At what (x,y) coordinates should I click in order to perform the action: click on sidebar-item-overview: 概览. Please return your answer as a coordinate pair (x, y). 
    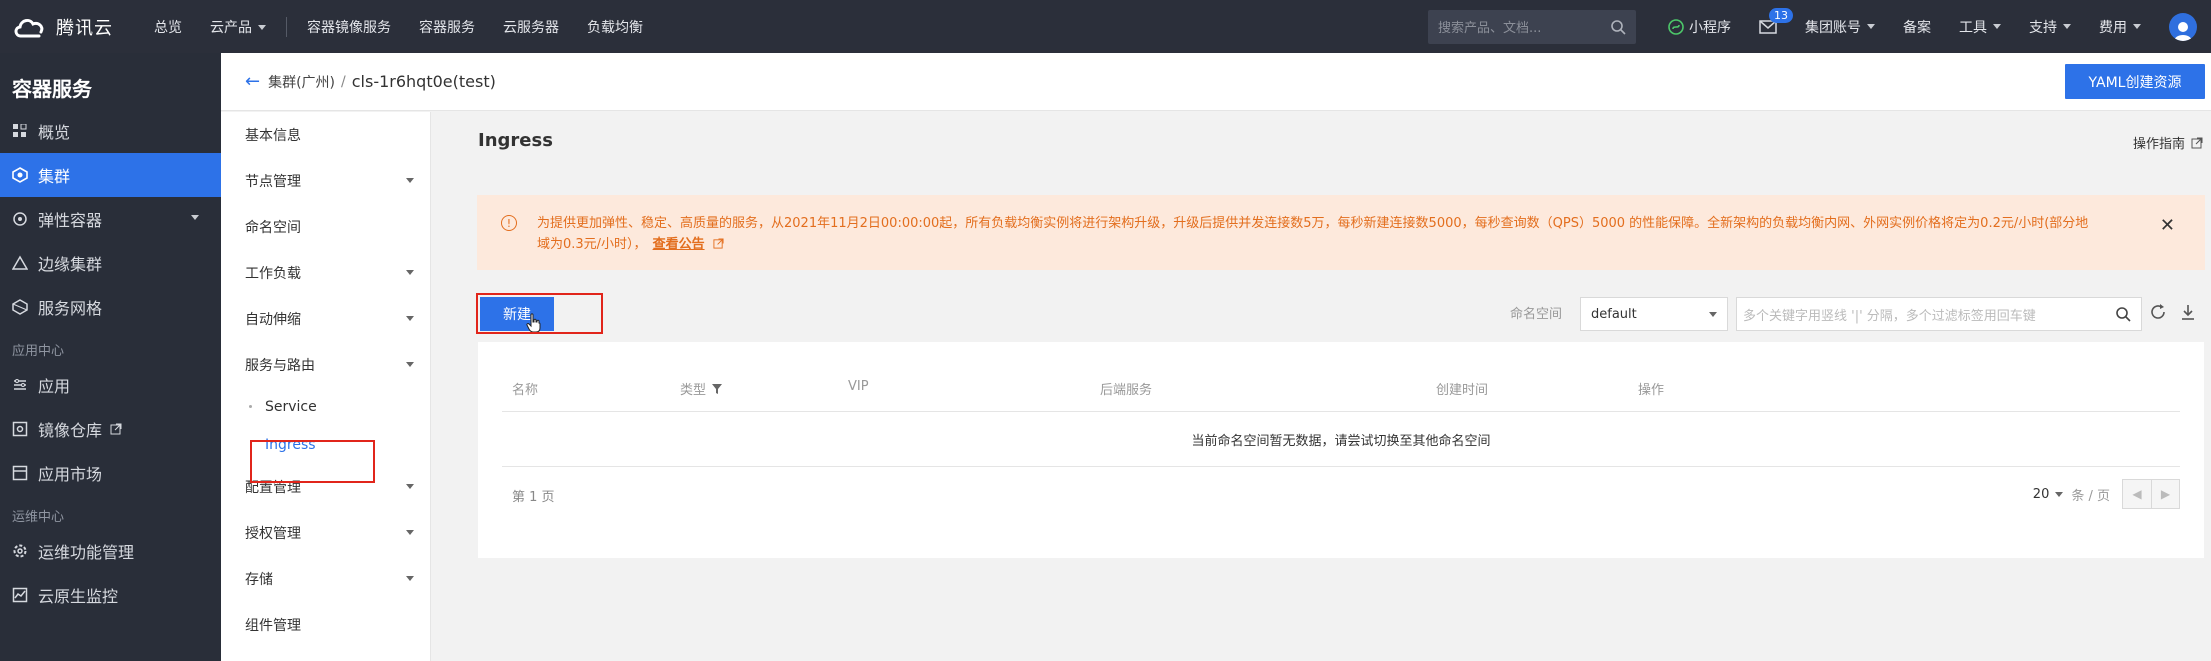
    Looking at the image, I should click on (110, 131).